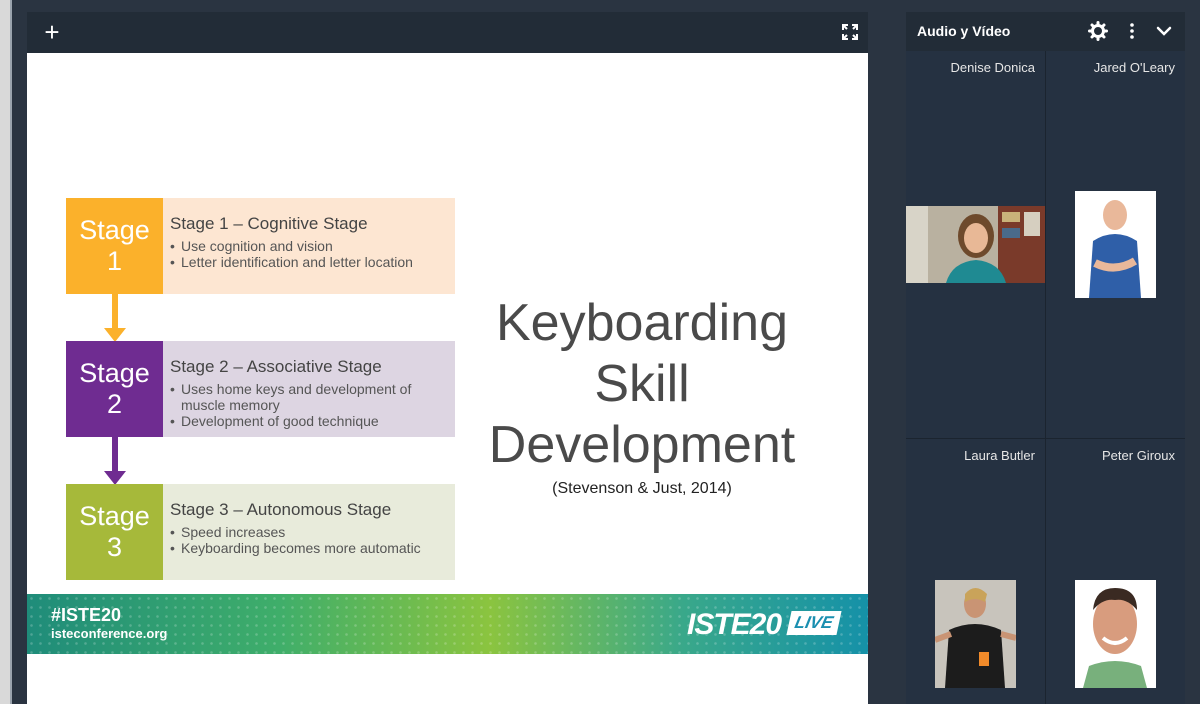  I want to click on presentation-toolbar: +, so click(447, 32).